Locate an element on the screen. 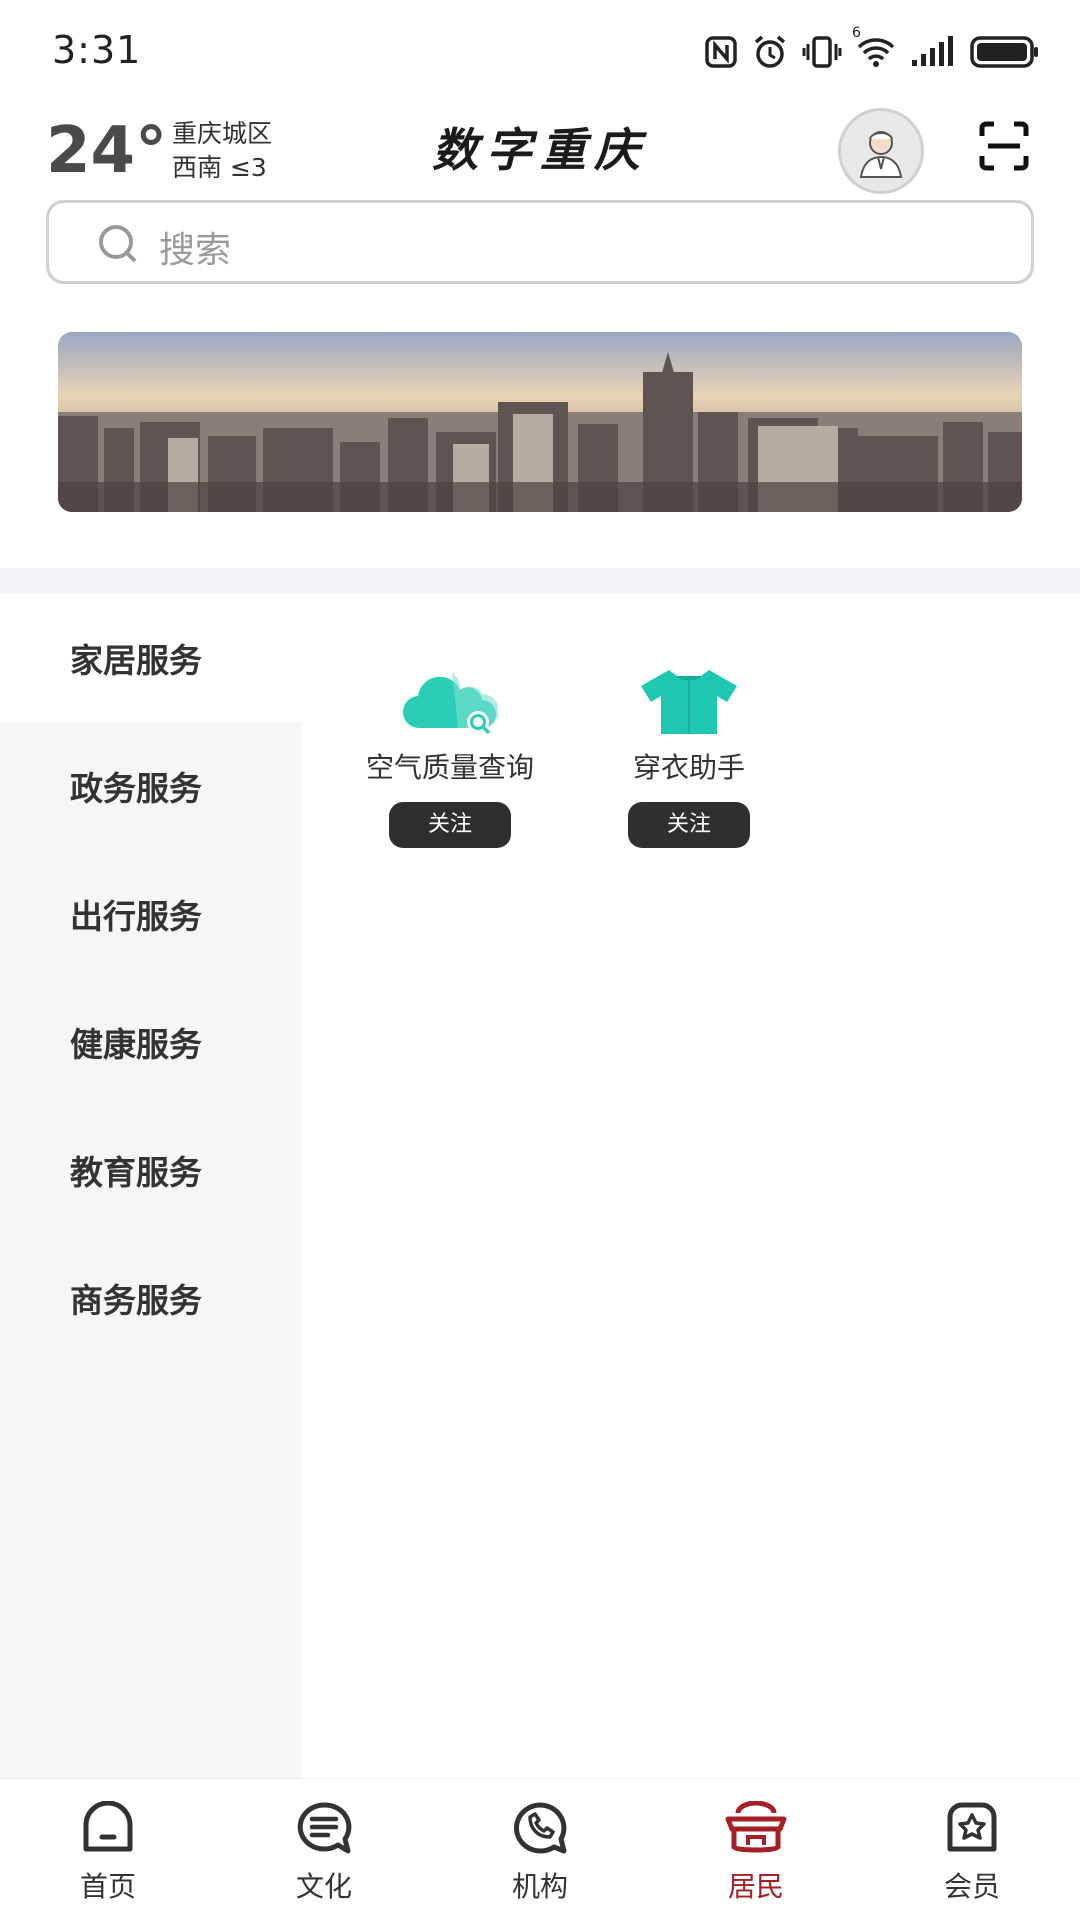  status-icons: 6 is located at coordinates (872, 48).